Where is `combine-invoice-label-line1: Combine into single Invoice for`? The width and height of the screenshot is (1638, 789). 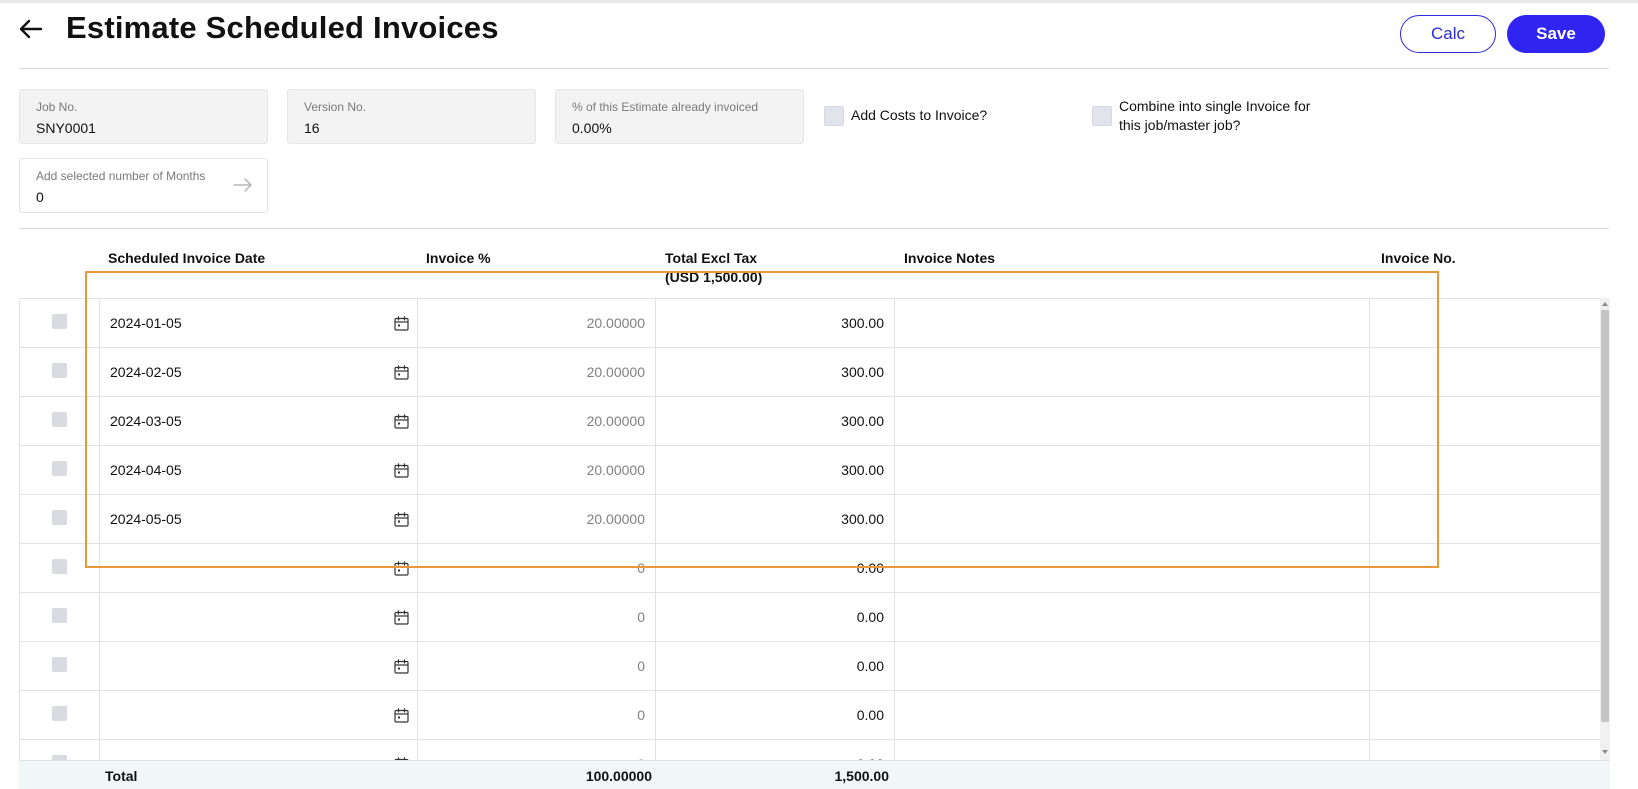 combine-invoice-label-line1: Combine into single Invoice for is located at coordinates (1215, 106).